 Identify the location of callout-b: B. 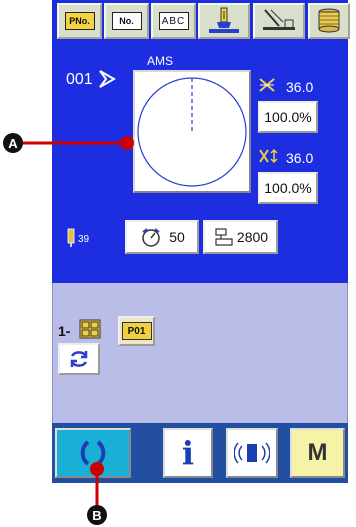
(97, 515).